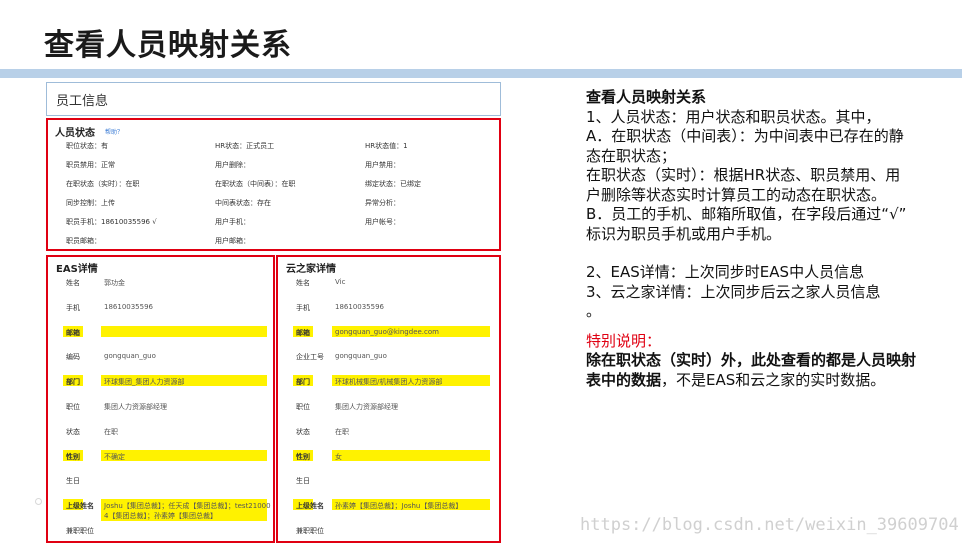  Describe the element at coordinates (232, 165) in the screenshot. I see `status-cell: 用户删除：` at that location.